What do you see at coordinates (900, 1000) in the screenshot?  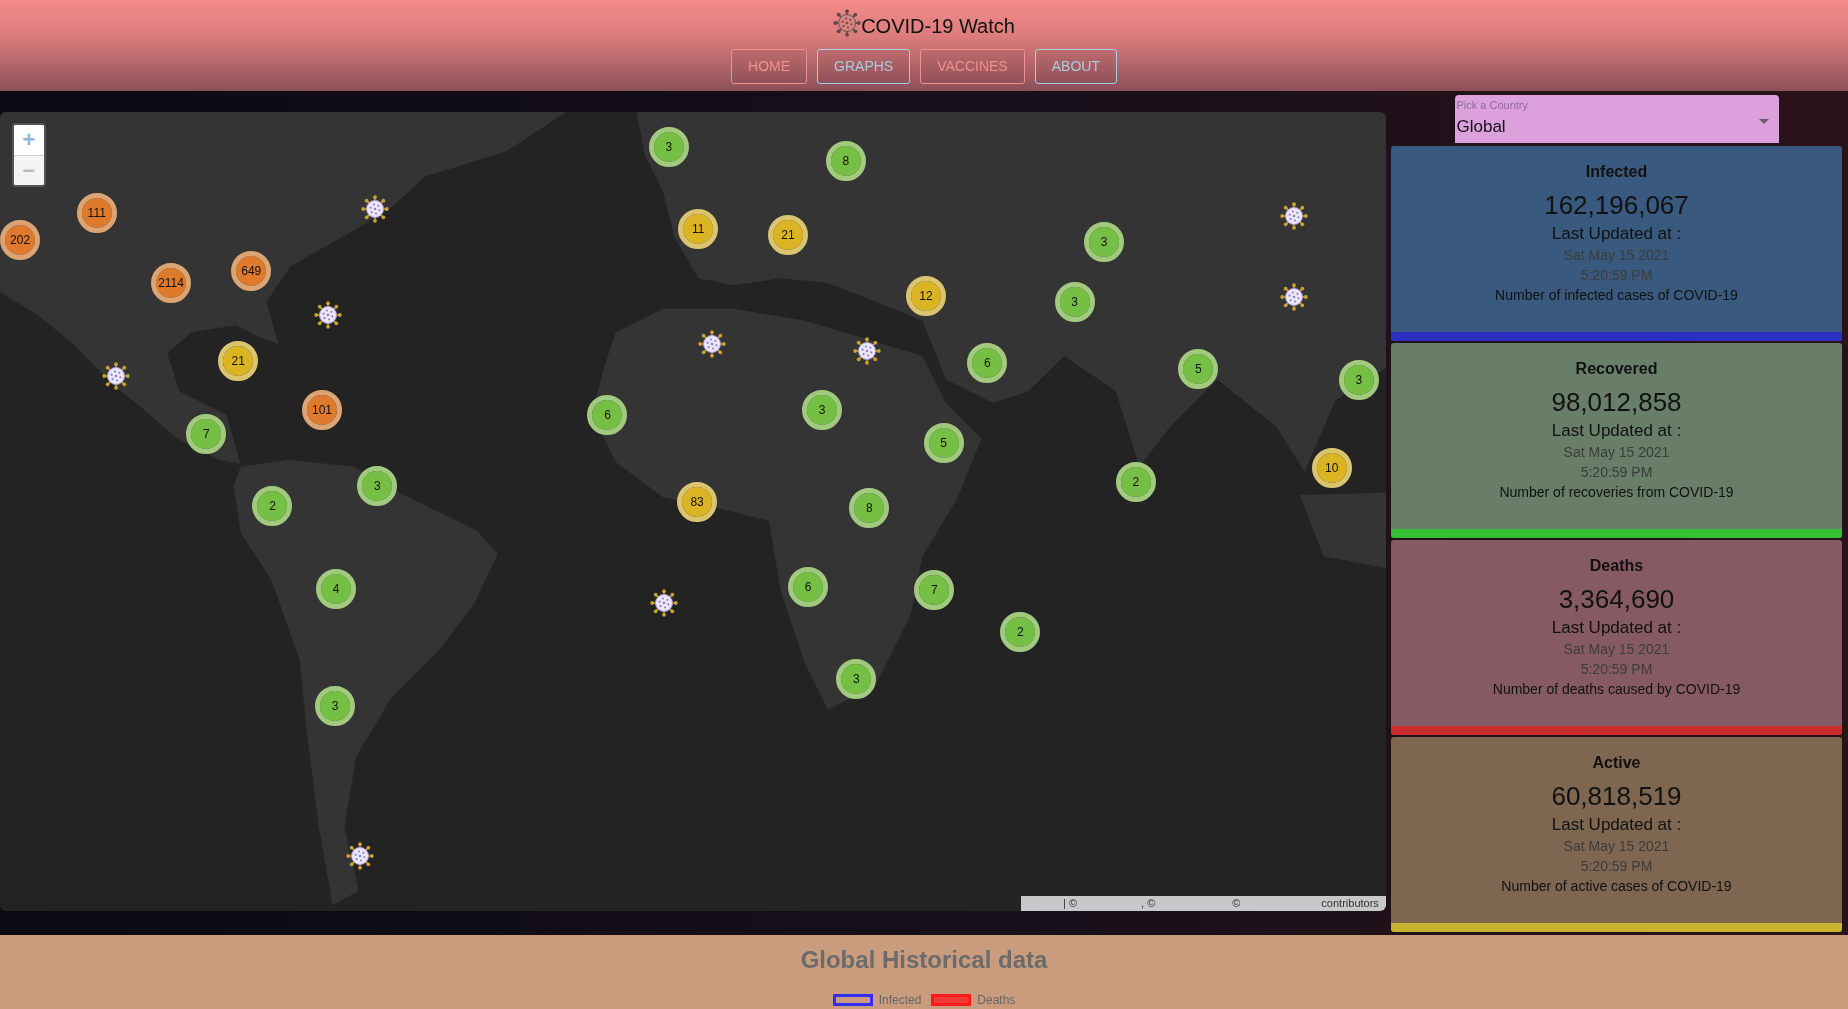 I see `legend-label: Infected` at bounding box center [900, 1000].